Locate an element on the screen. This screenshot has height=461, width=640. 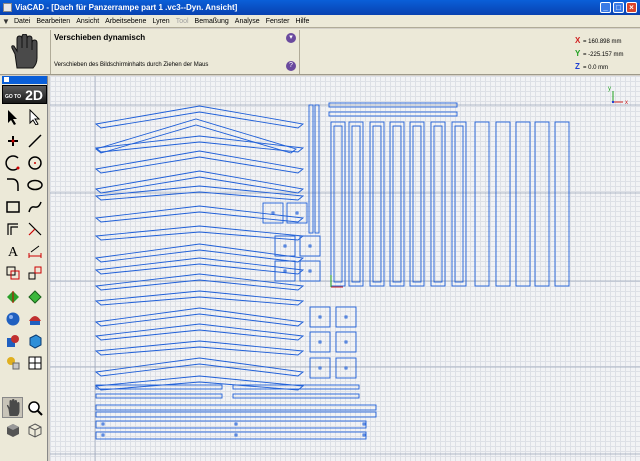
select-arrow-icon is located at coordinates (12, 116).